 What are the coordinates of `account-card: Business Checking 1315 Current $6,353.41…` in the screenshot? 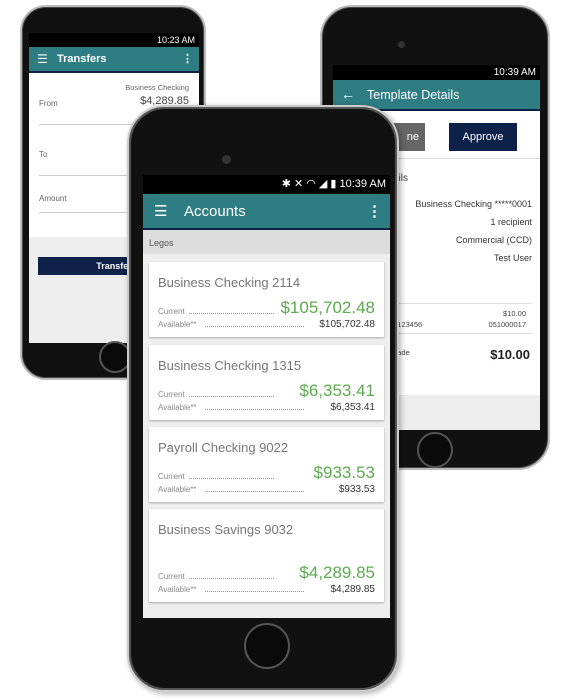 It's located at (266, 382).